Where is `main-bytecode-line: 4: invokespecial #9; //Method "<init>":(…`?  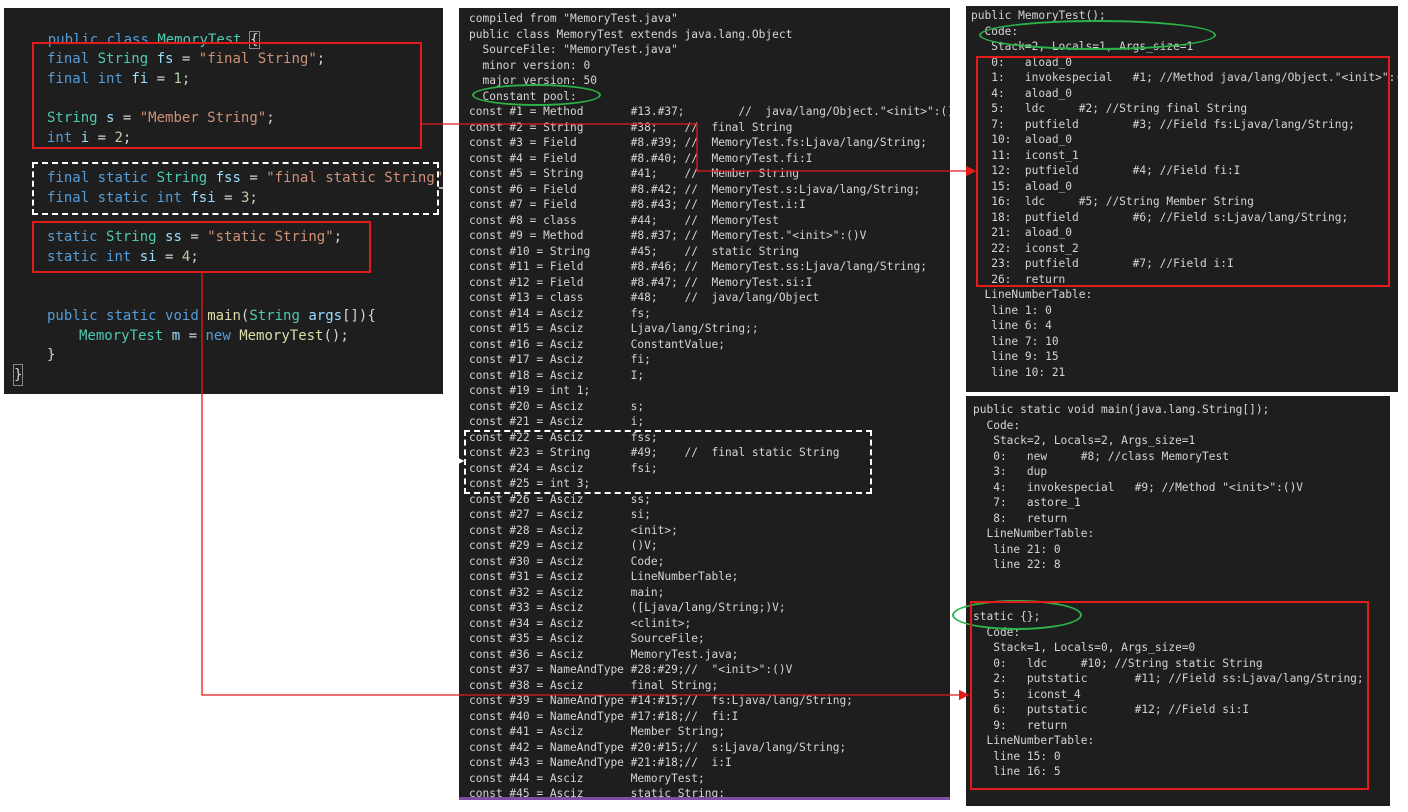 main-bytecode-line: 4: invokespecial #9; //Method "<init>":(… is located at coordinates (1138, 487).